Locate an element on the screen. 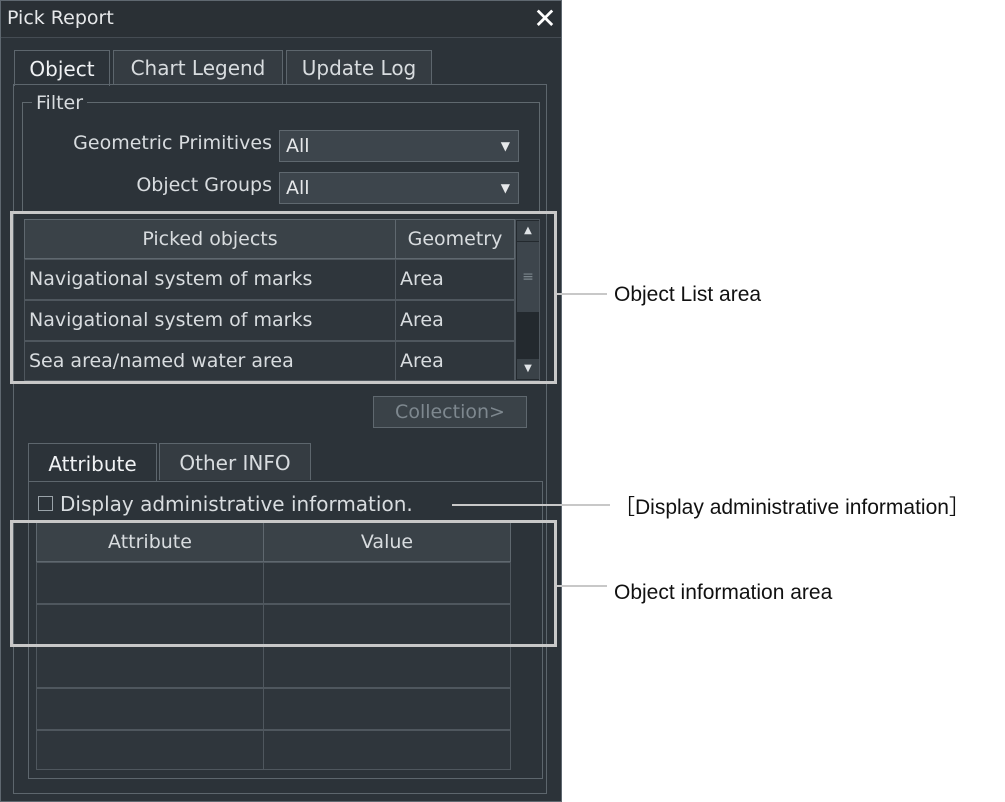  tab-attribute: Attribute is located at coordinates (92, 462).